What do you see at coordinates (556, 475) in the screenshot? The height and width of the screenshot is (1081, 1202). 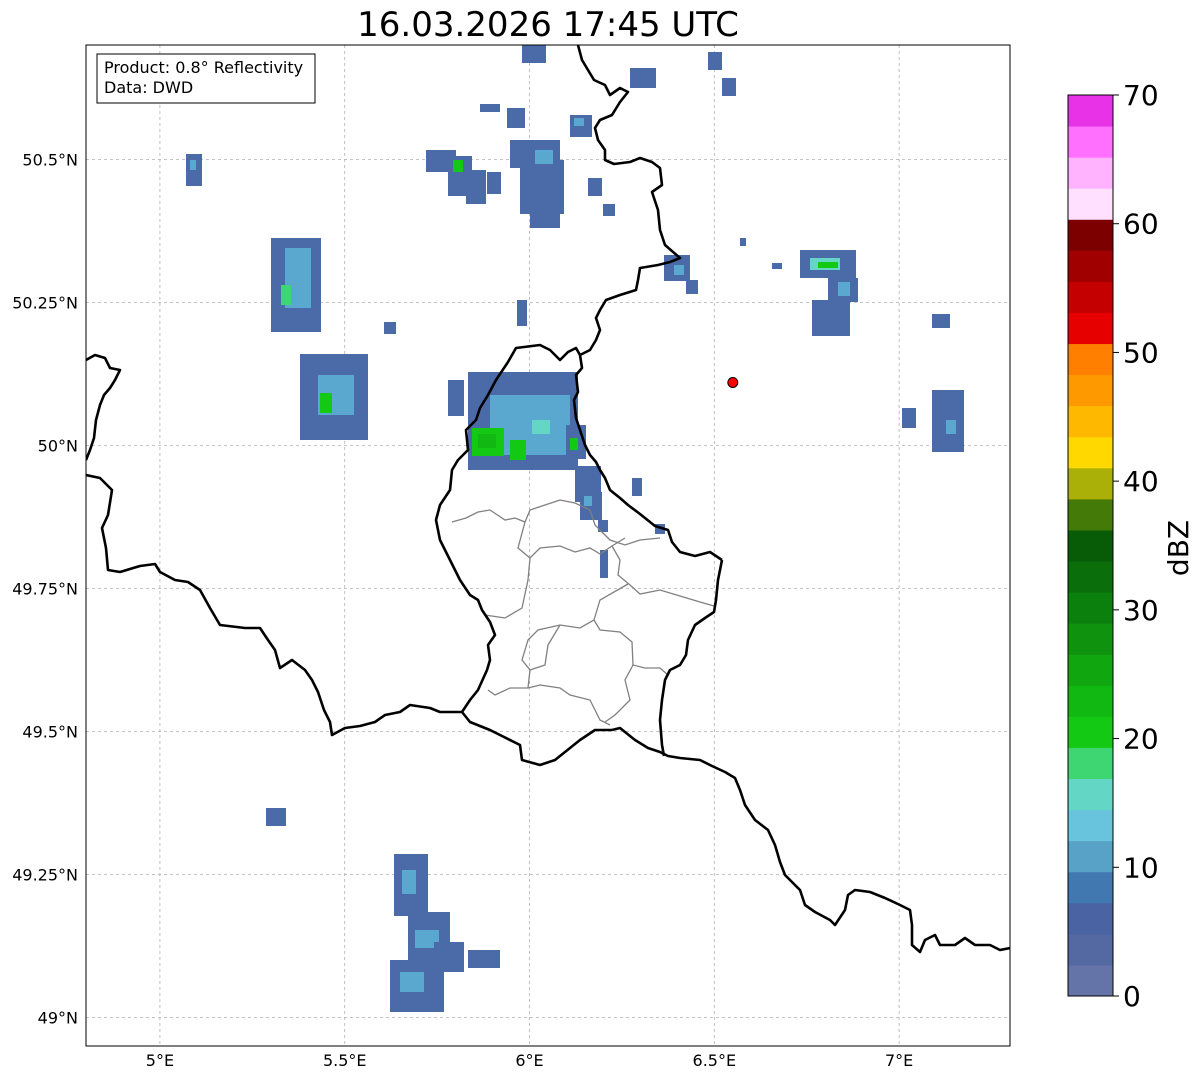 I see `echo-cluster-central` at bounding box center [556, 475].